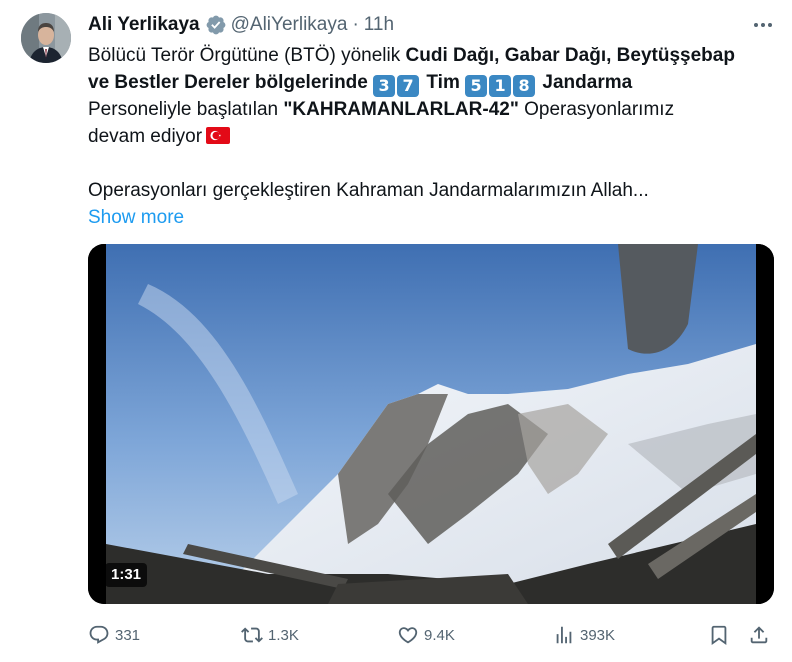  I want to click on verified-badge-icon, so click(216, 25).